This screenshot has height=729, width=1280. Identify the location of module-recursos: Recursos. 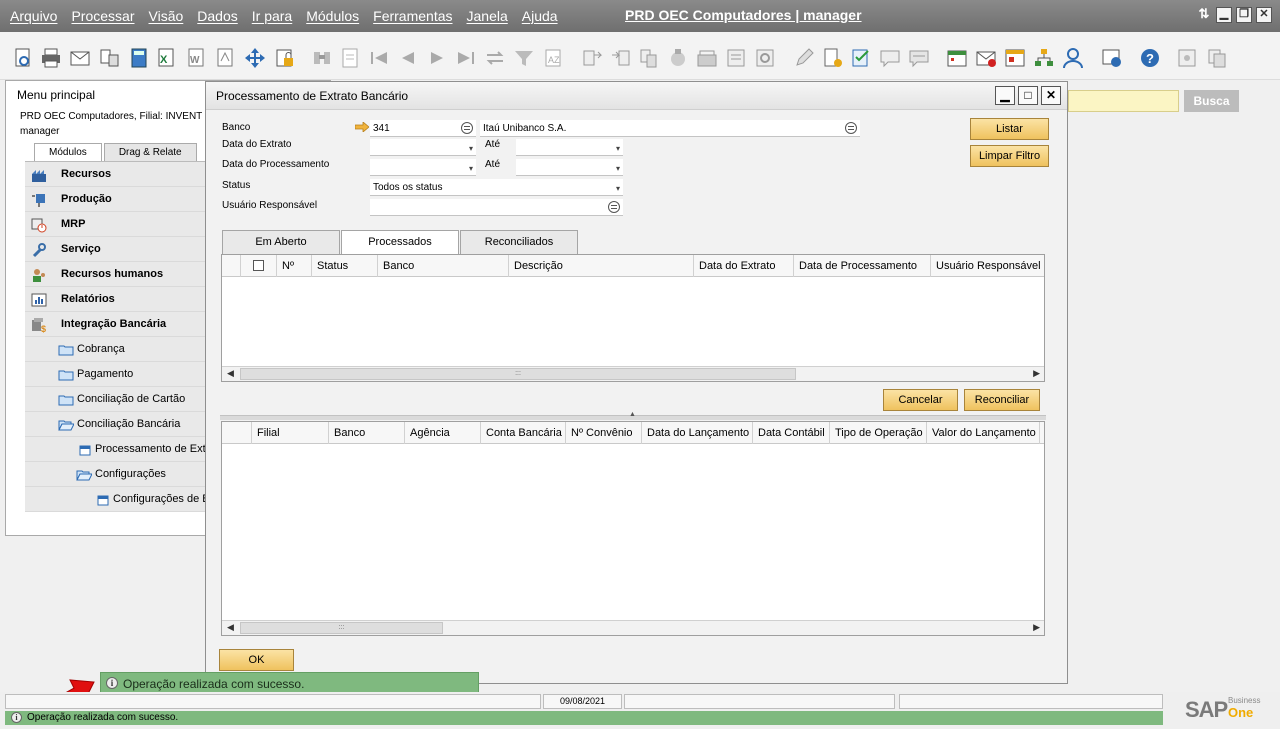
(115, 174).